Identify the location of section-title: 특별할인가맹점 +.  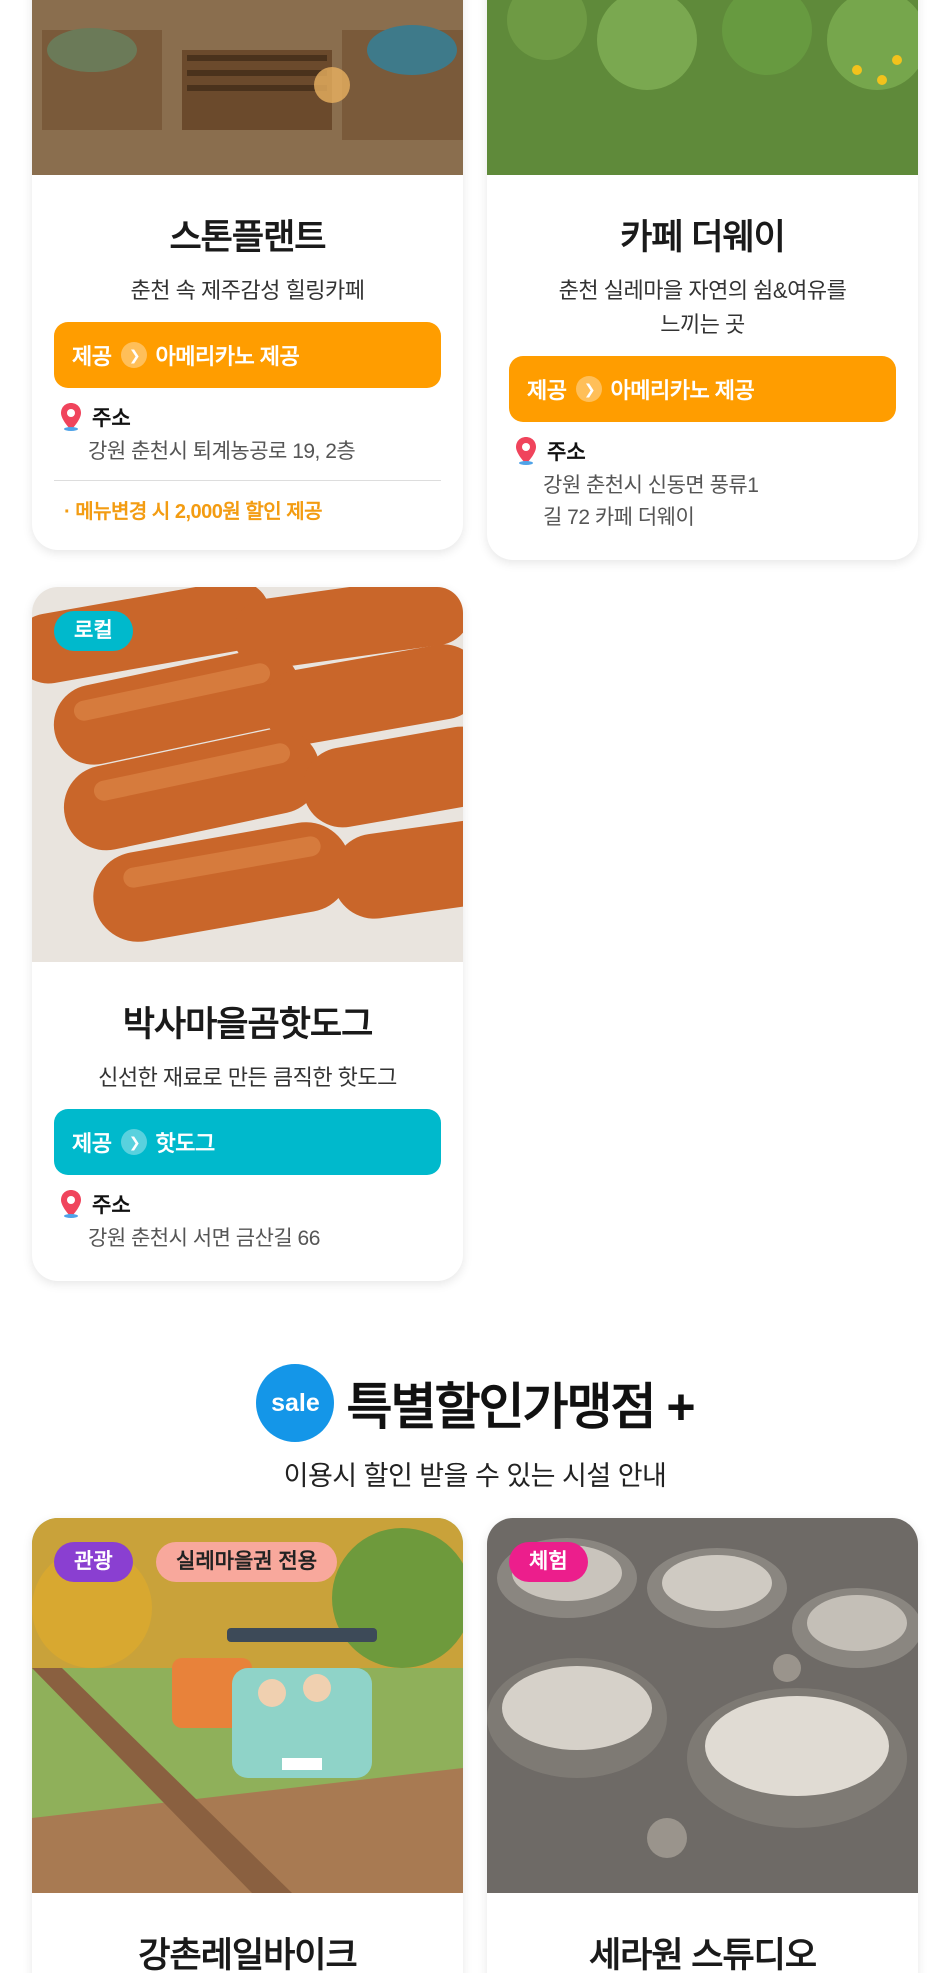
(520, 1407).